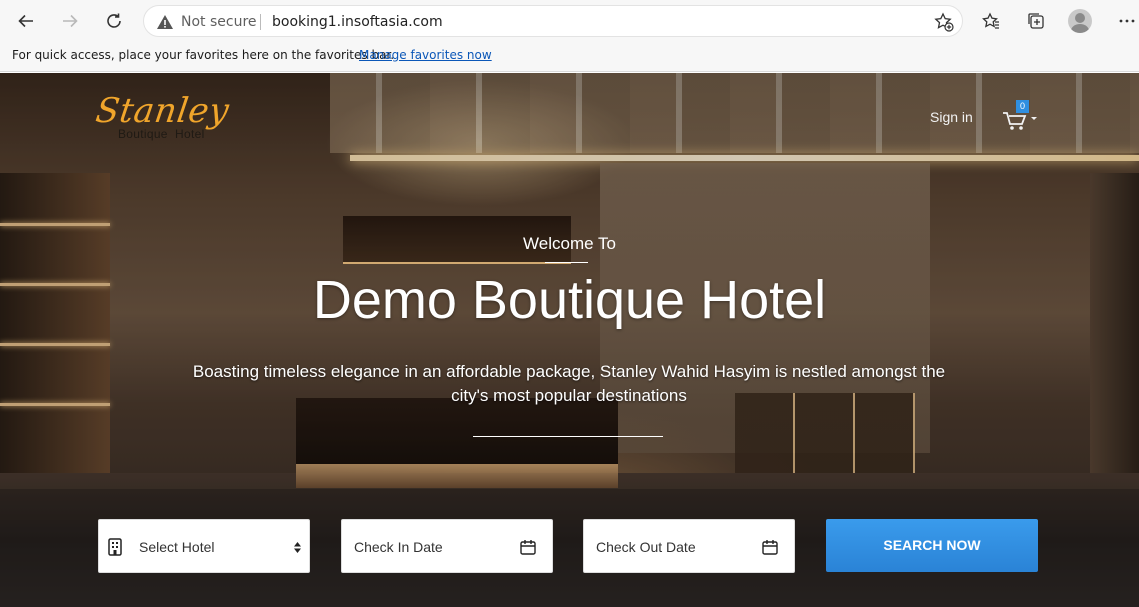 This screenshot has height=607, width=1139. Describe the element at coordinates (1036, 21) in the screenshot. I see `collections-icon` at that location.